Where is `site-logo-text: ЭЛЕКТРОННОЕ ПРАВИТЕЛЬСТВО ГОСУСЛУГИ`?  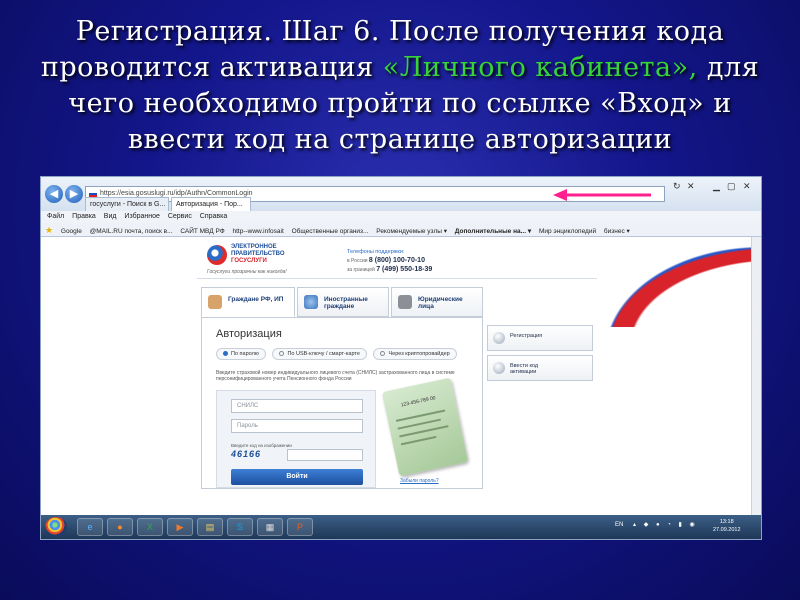 site-logo-text: ЭЛЕКТРОННОЕ ПРАВИТЕЛЬСТВО ГОСУСЛУГИ is located at coordinates (258, 254).